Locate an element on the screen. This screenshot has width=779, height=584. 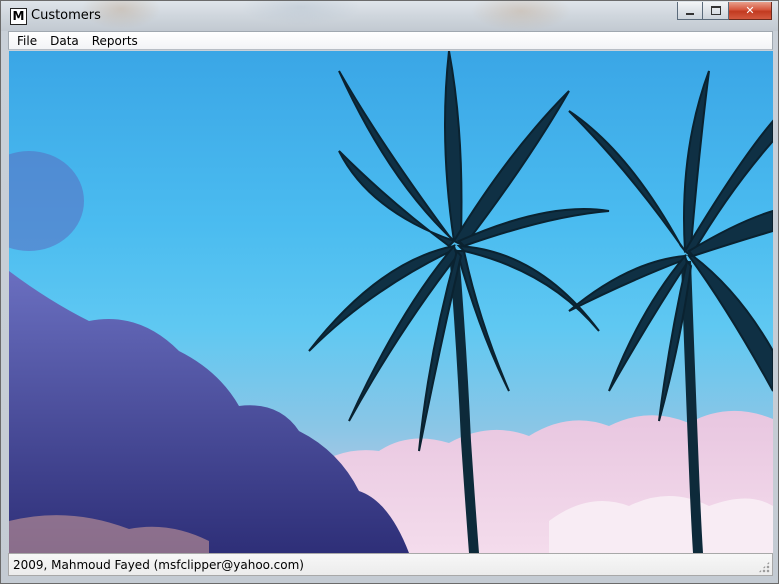
app-icon: M is located at coordinates (18, 16).